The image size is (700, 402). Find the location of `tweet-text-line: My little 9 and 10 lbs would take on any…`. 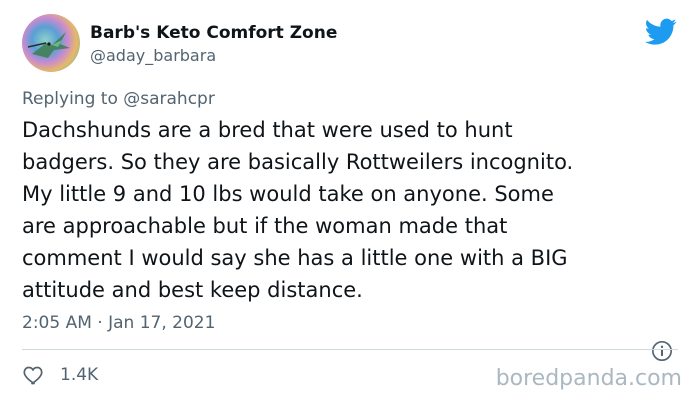

tweet-text-line: My little 9 and 10 lbs would take on any… is located at coordinates (288, 194).